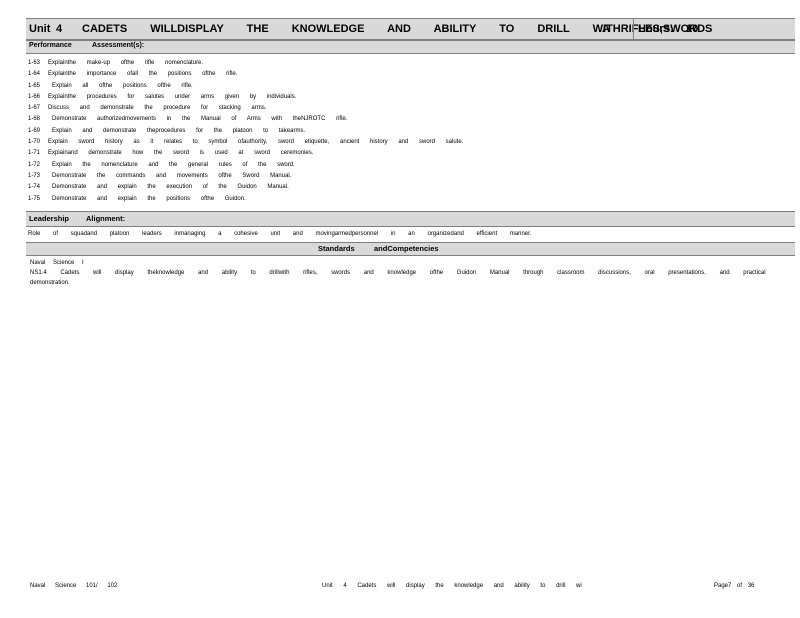  Describe the element at coordinates (410, 218) in the screenshot. I see `leadership-bar: Leadership Alignment:` at that location.